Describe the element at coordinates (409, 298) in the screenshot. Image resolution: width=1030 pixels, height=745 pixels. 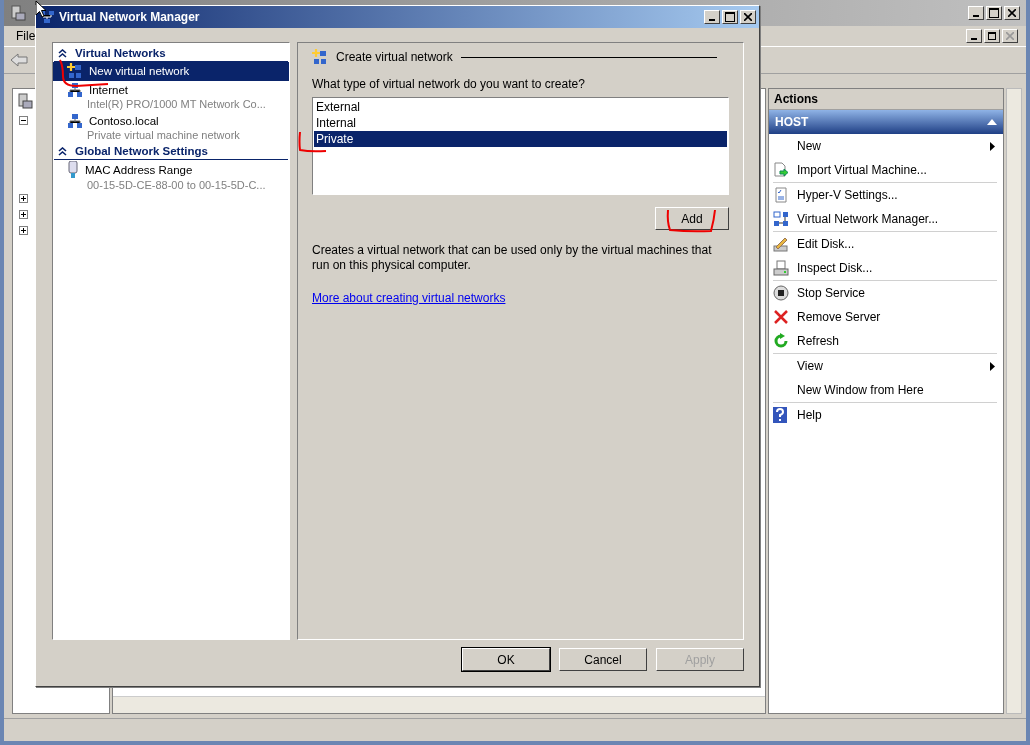
I see `help-link: More about creating virtual networks` at that location.